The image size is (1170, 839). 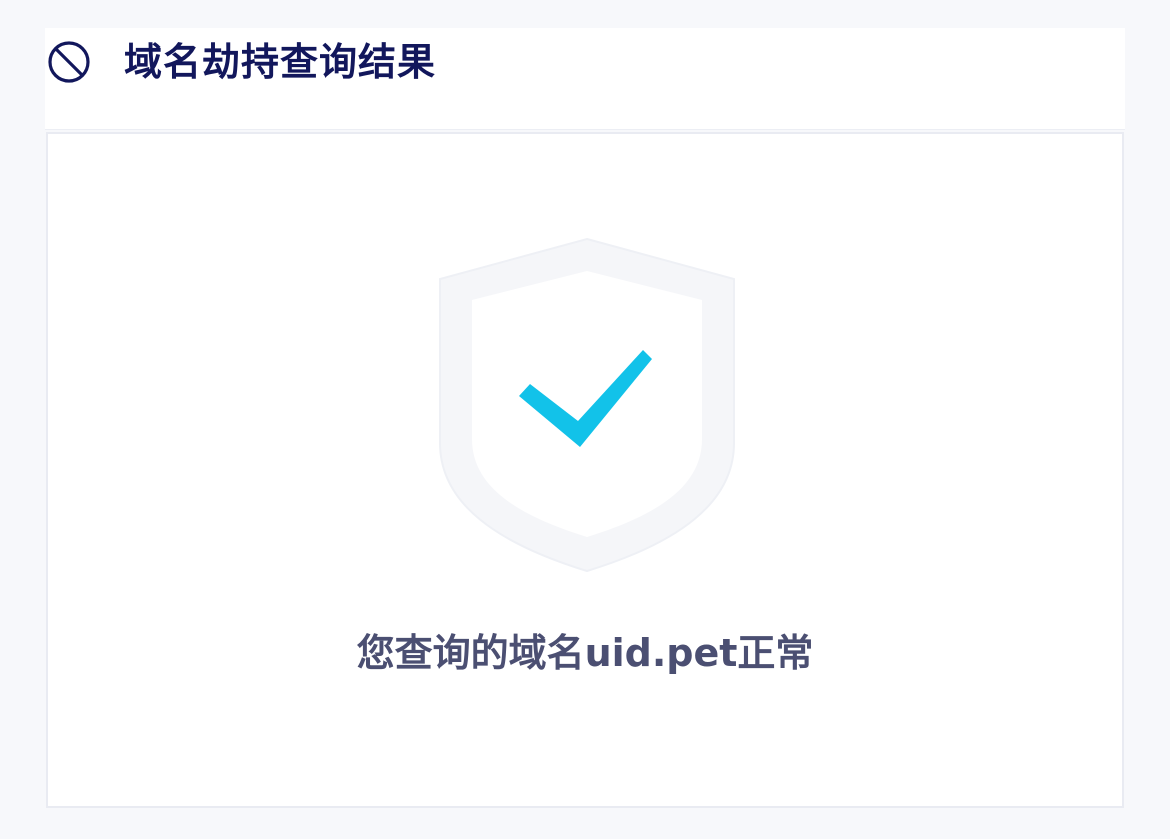 I want to click on result-header: 域名劫持查询结果, so click(x=585, y=79).